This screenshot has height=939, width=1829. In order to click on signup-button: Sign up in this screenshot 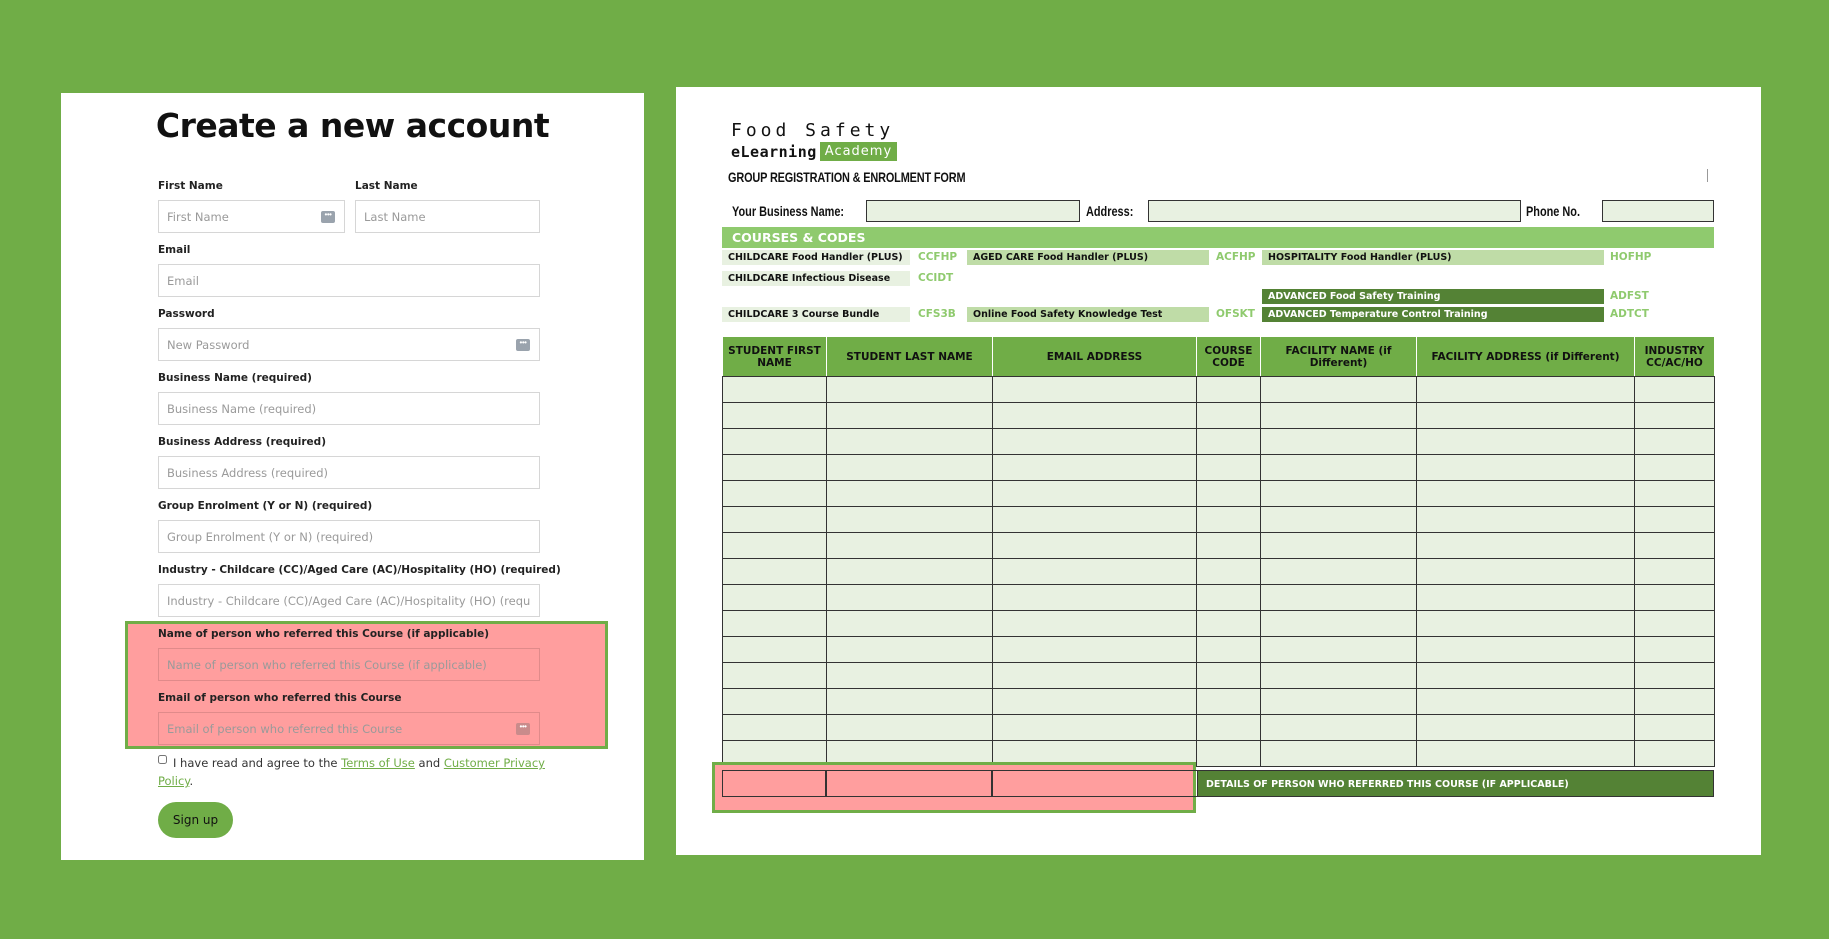, I will do `click(195, 820)`.